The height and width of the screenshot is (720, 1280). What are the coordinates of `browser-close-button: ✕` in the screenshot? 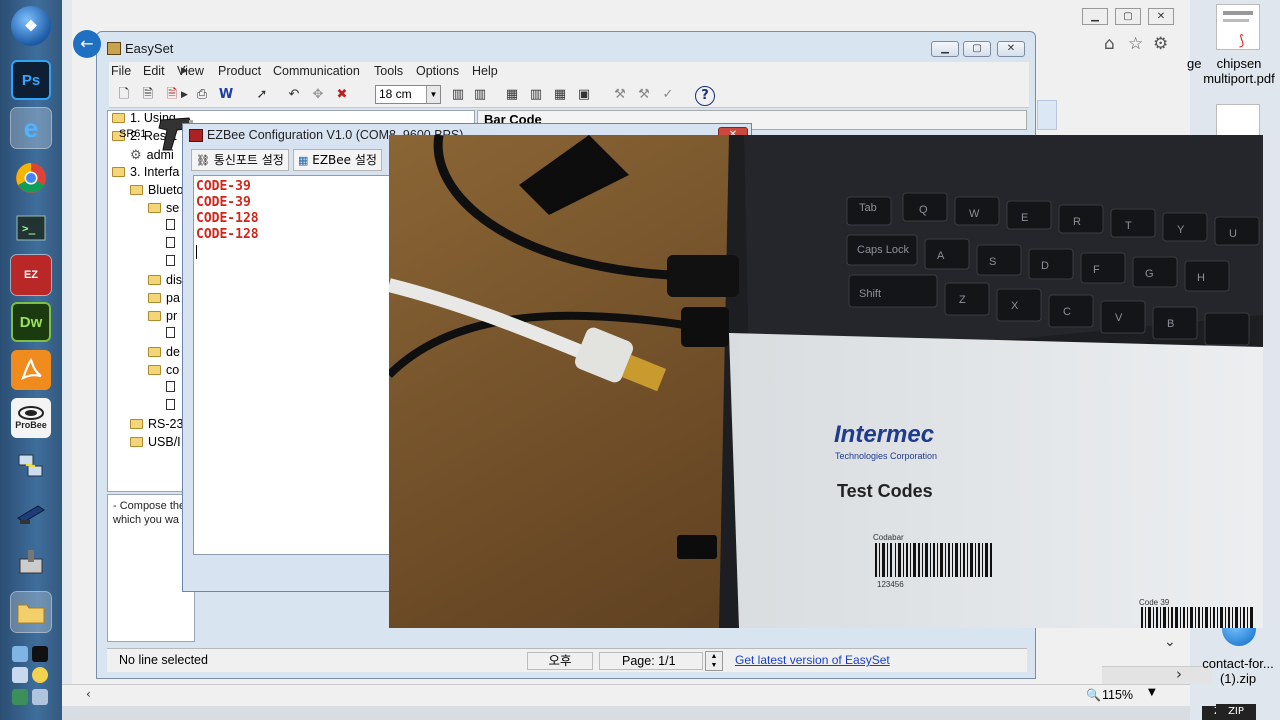 It's located at (1161, 16).